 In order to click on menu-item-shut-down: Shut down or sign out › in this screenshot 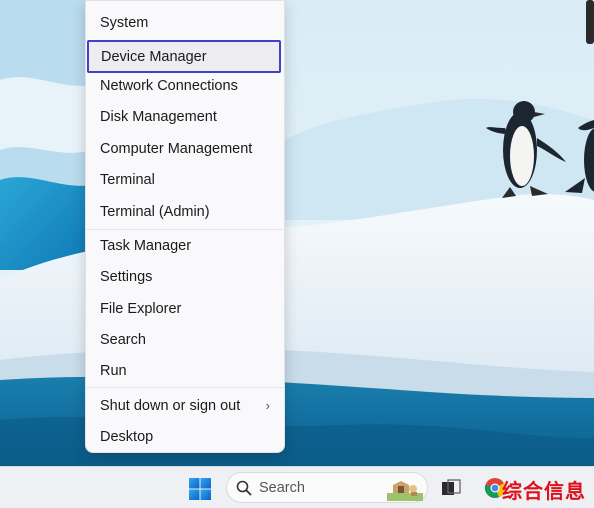, I will do `click(185, 406)`.